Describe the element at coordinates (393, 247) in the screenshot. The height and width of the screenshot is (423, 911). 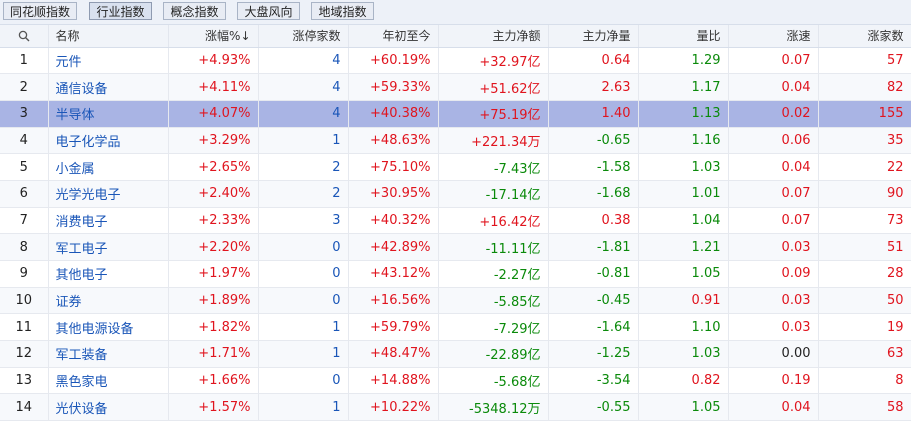
I see `row-ytd: +42.89%` at that location.